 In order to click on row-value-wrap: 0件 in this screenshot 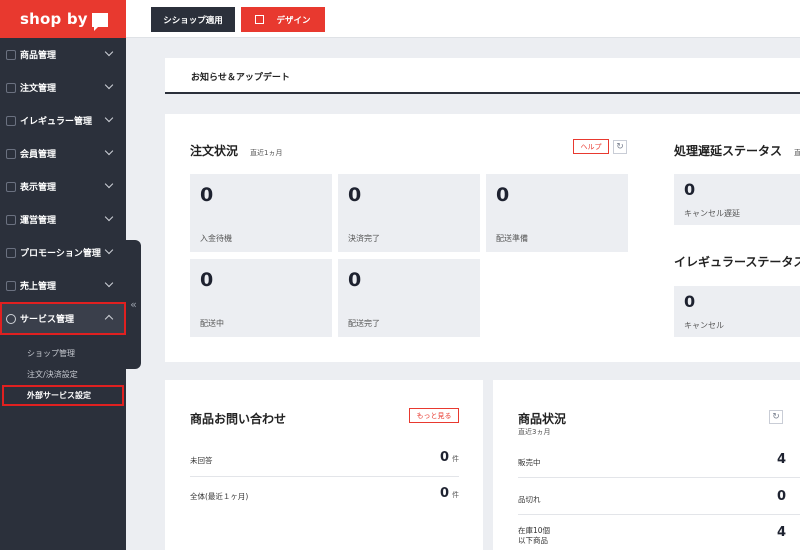, I will do `click(449, 457)`.